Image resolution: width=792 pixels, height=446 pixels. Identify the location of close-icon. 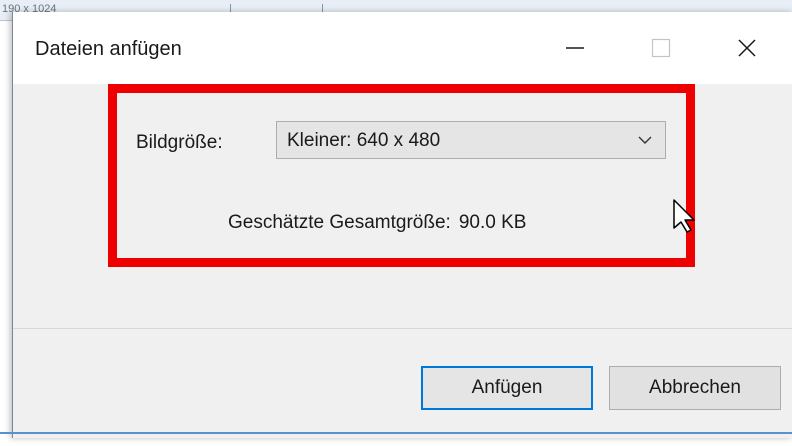
(747, 48).